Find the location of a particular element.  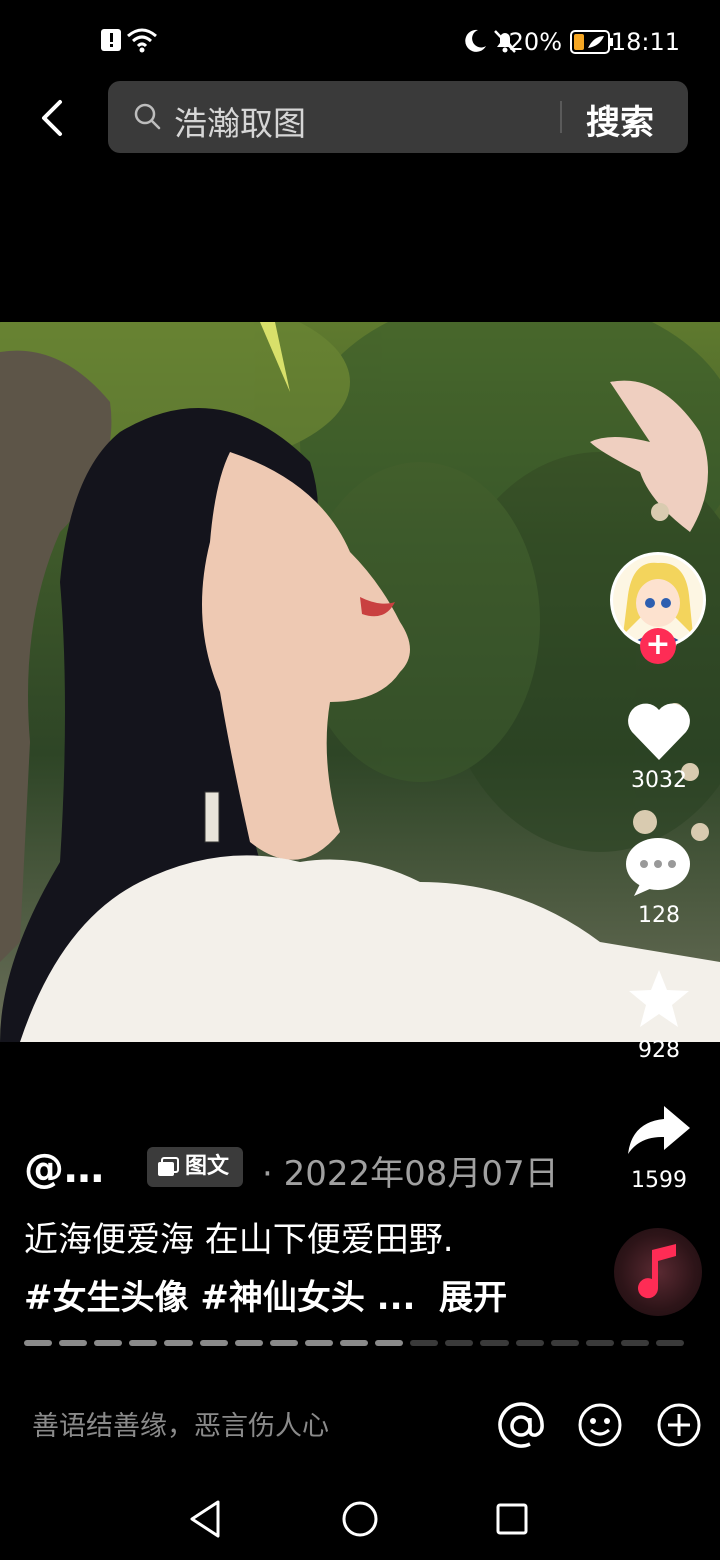

music-disc is located at coordinates (658, 1272).